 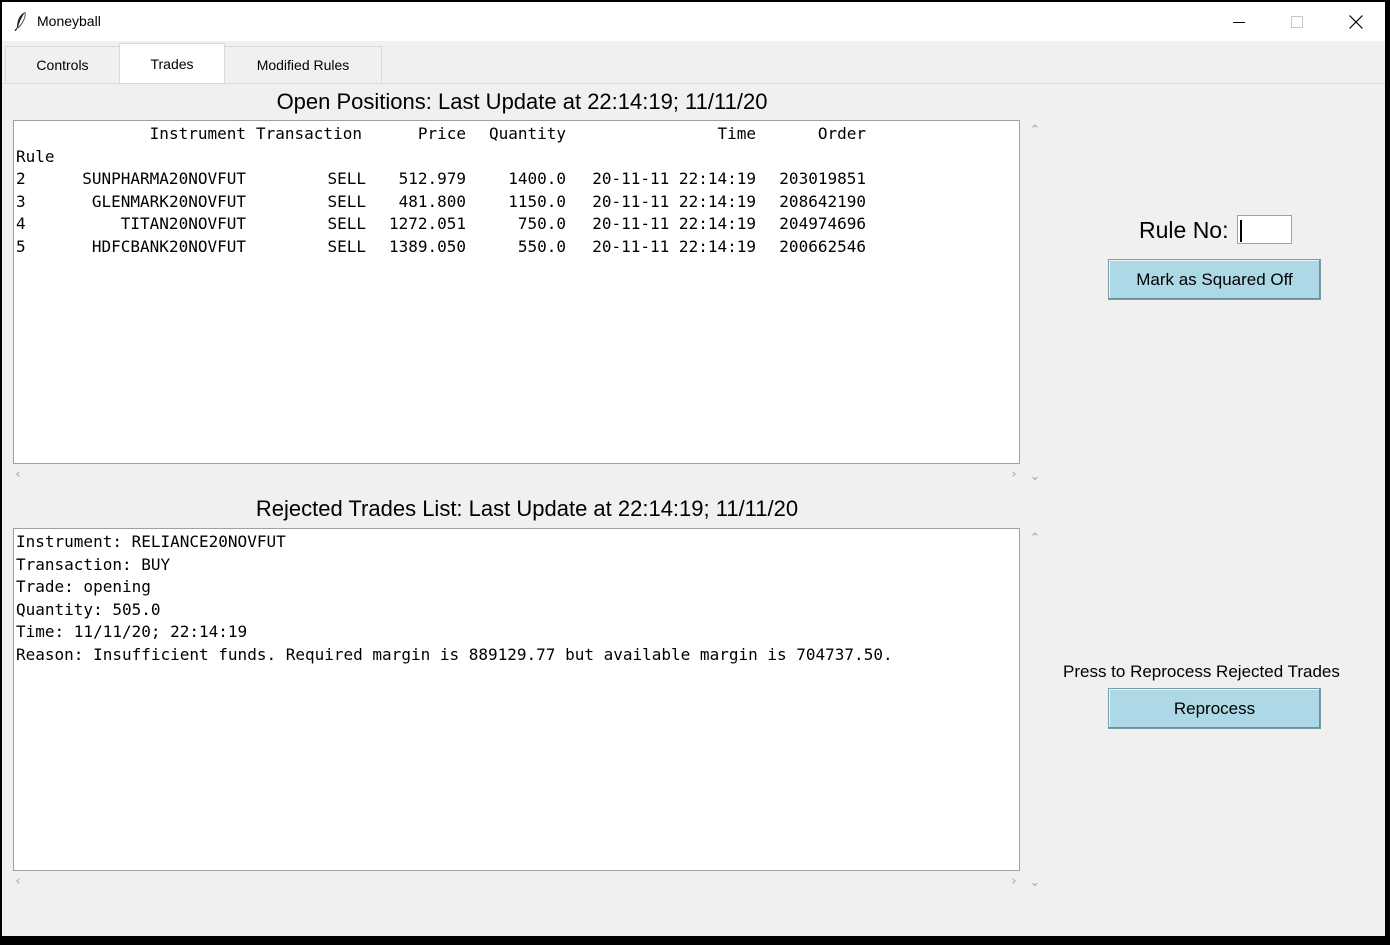 I want to click on rule-cell: 3, so click(x=21, y=201).